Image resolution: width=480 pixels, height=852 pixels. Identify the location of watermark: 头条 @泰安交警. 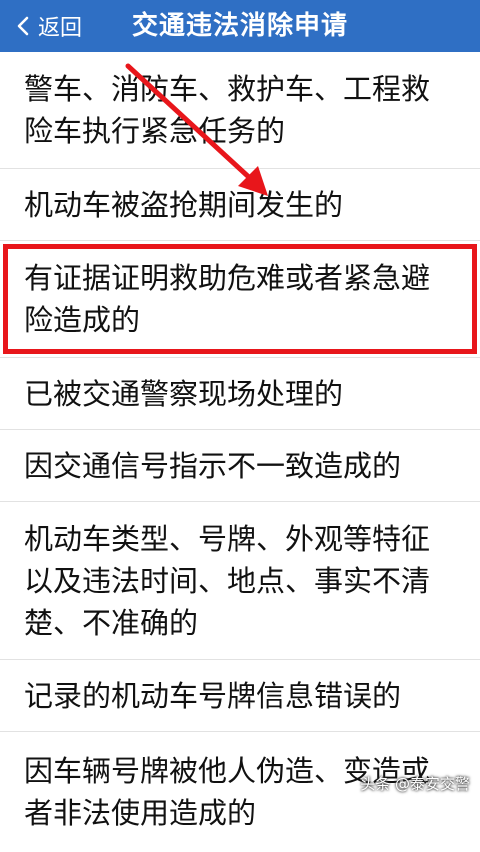
(415, 784).